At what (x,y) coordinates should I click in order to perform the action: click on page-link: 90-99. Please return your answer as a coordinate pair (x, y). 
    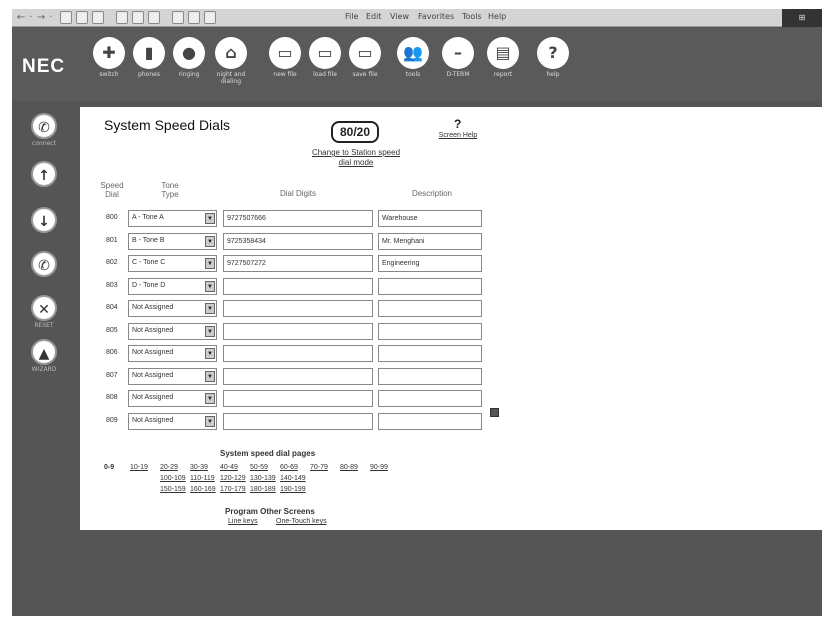
    Looking at the image, I should click on (379, 467).